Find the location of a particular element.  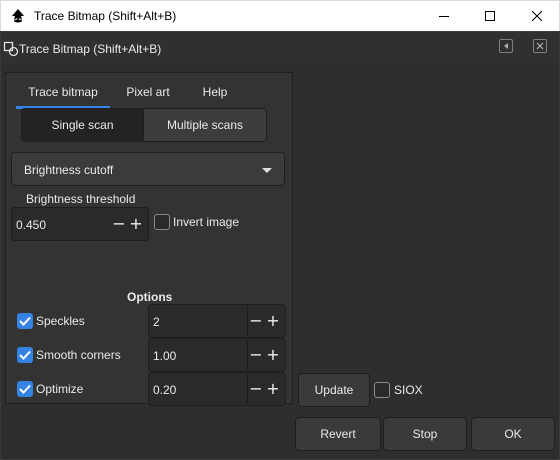

scan-mode-toggle: Single scan Multiple scans is located at coordinates (144, 125).